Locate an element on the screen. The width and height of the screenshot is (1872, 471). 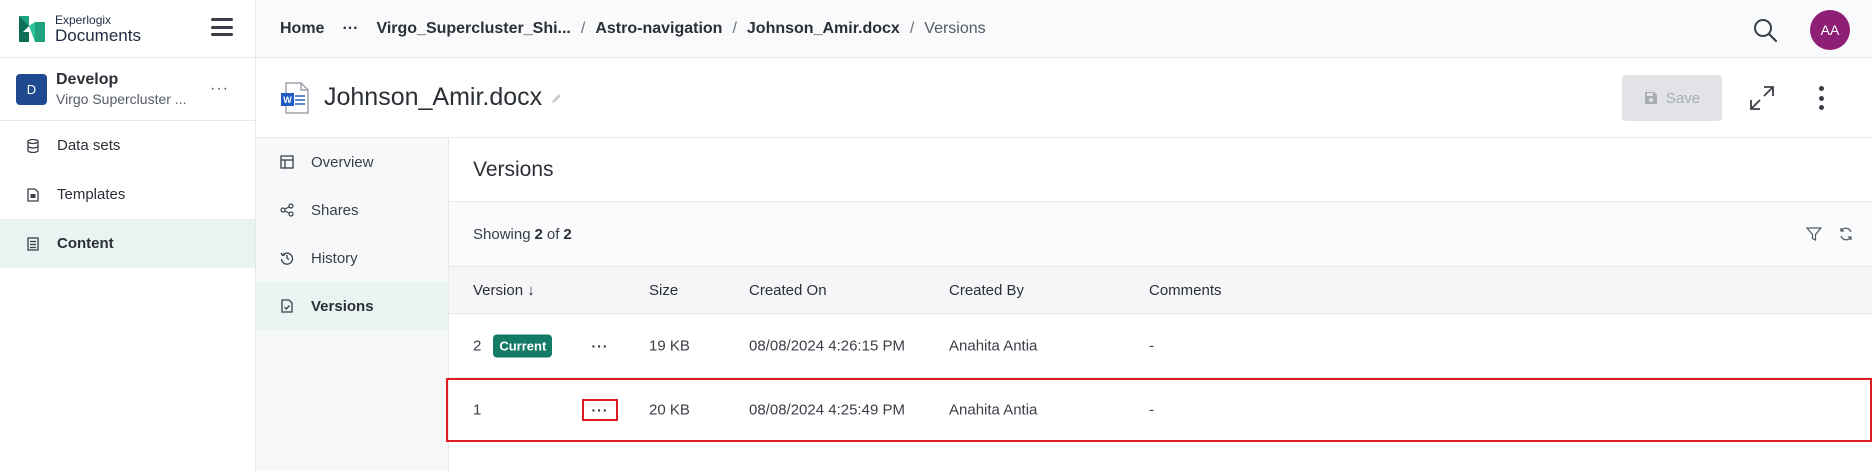
breadcrumb-item: Astro-navigation is located at coordinates (658, 29).